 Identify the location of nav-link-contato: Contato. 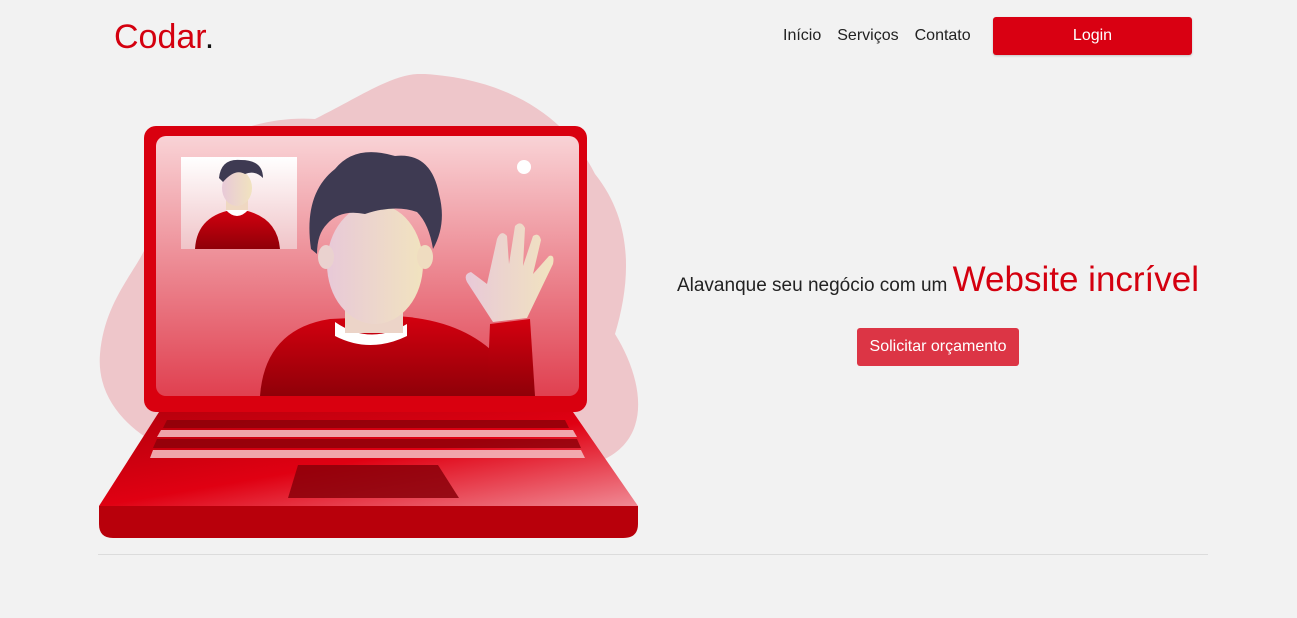
(943, 36).